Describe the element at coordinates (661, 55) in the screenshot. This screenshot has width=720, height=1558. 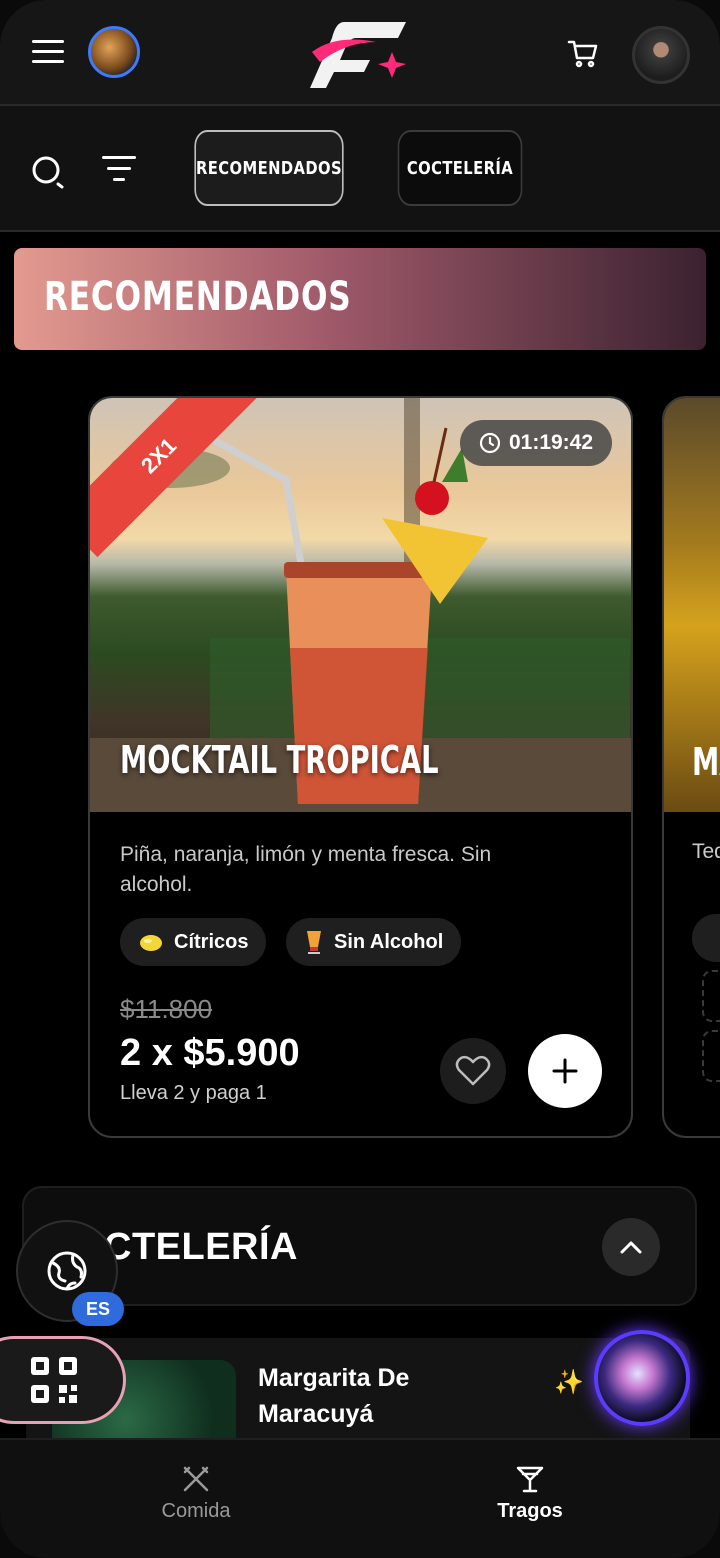
I see `user-avatar` at that location.